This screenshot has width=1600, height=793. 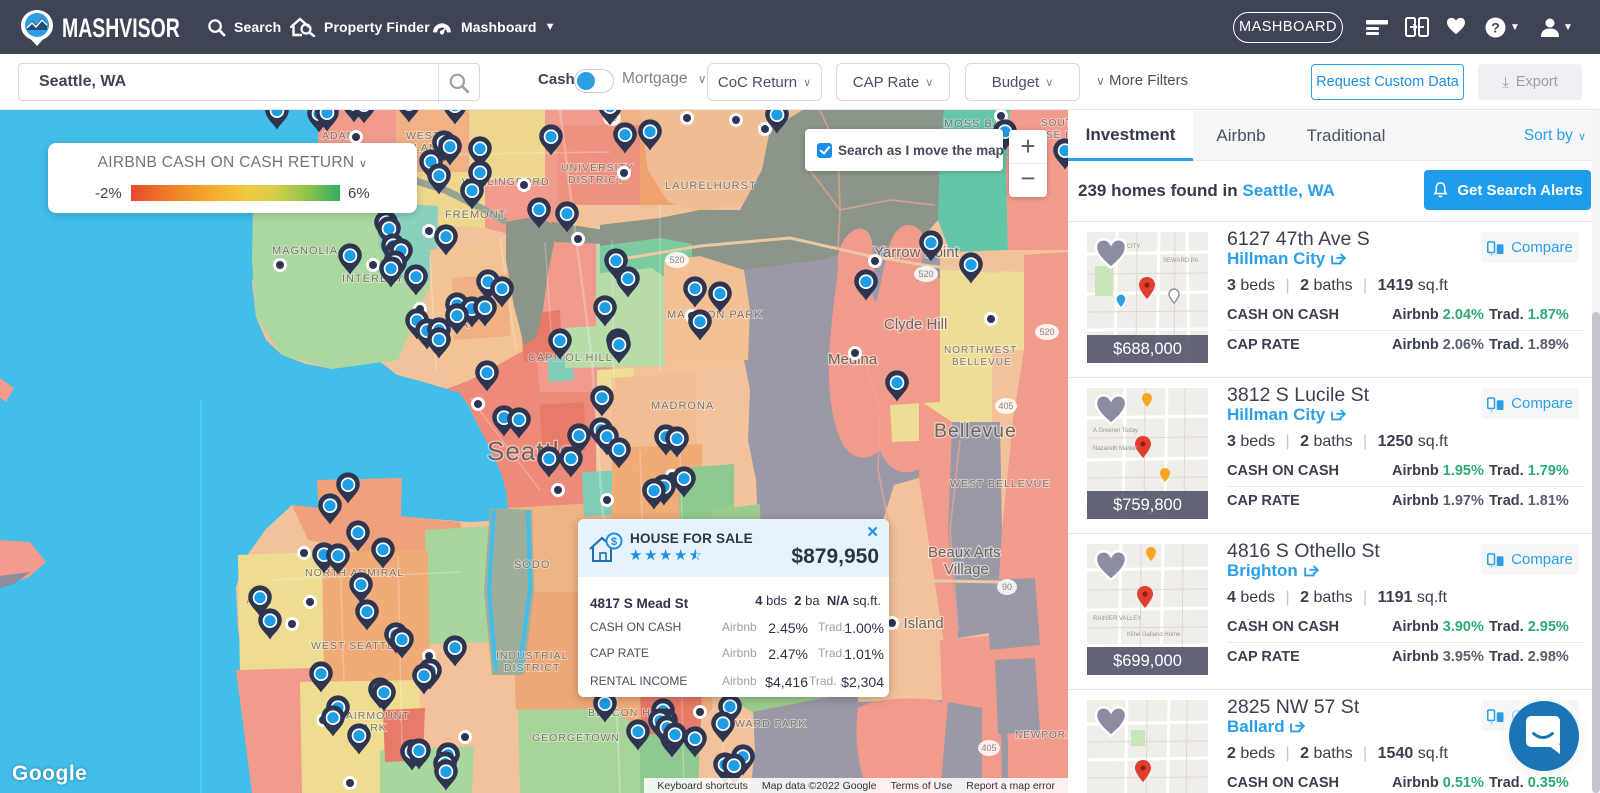 What do you see at coordinates (711, 186) in the screenshot?
I see `svg-text: LAURELHURST` at bounding box center [711, 186].